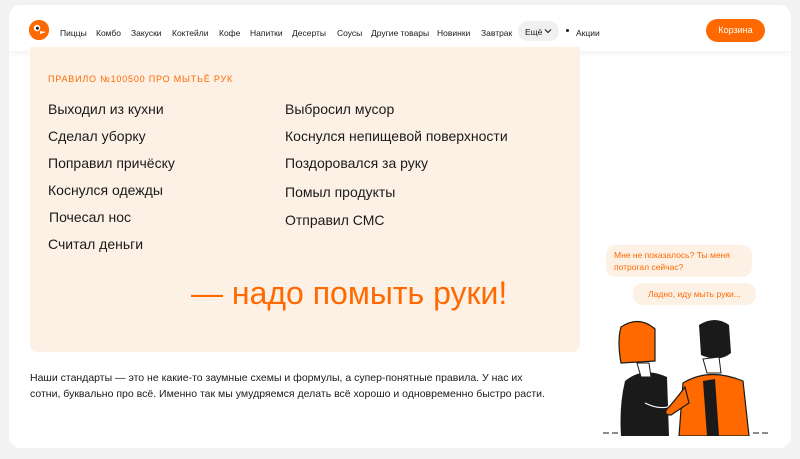 The width and height of the screenshot is (800, 459). What do you see at coordinates (496, 33) in the screenshot?
I see `nav-item-breakfast: Завтрак` at bounding box center [496, 33].